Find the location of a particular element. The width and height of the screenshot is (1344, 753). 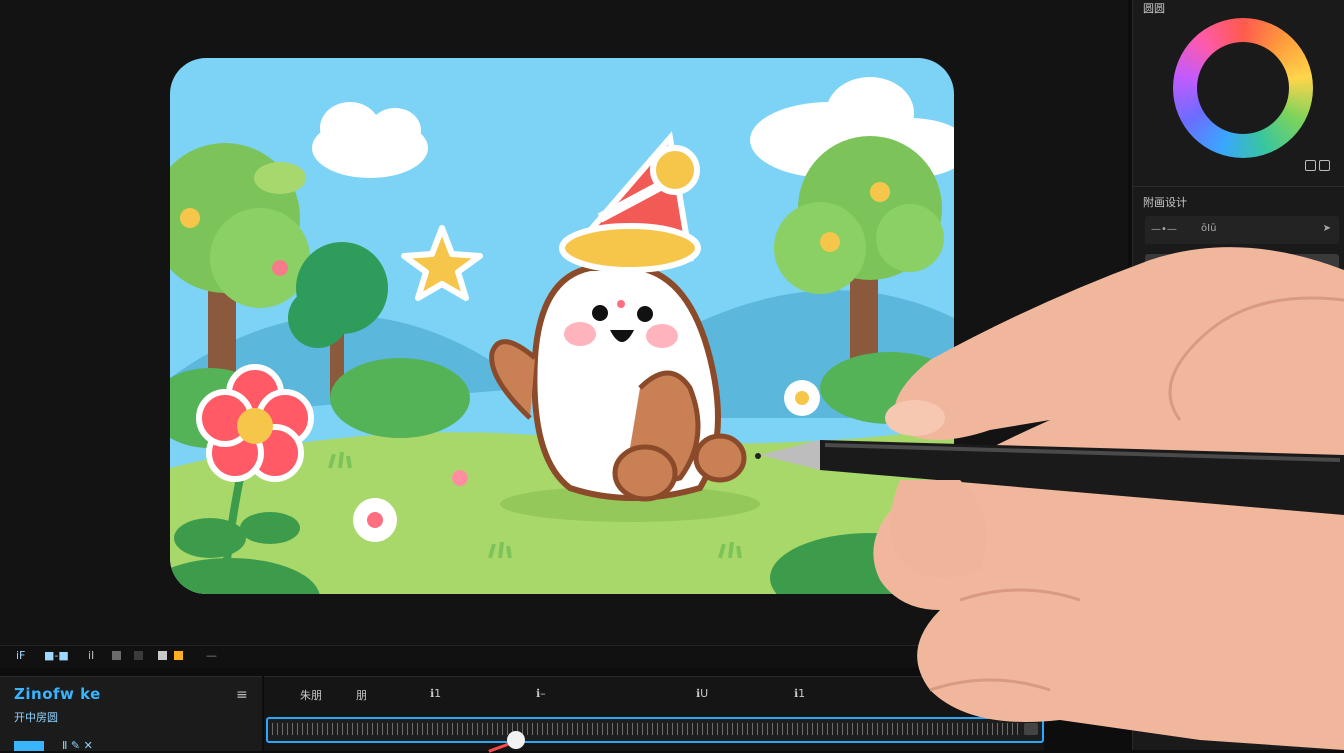

toolbar-grid-icon: iF is located at coordinates (20, 655).